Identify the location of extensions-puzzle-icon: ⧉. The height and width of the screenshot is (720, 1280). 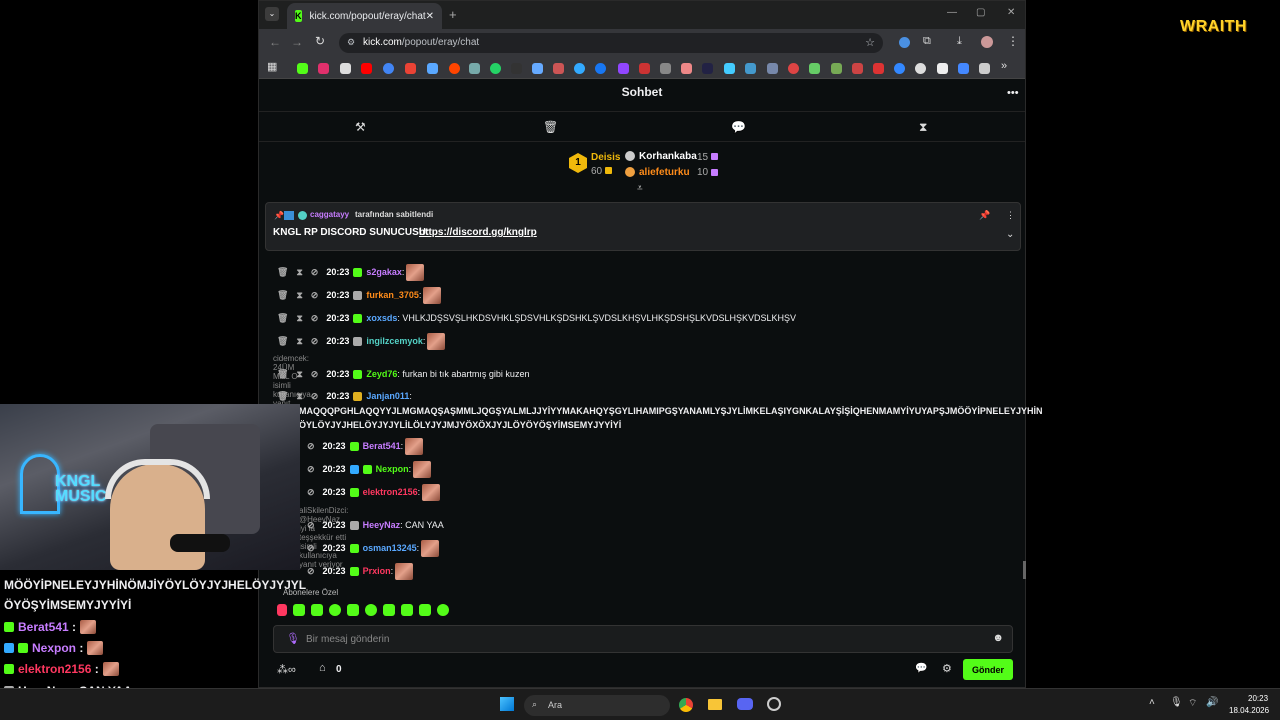
(927, 41).